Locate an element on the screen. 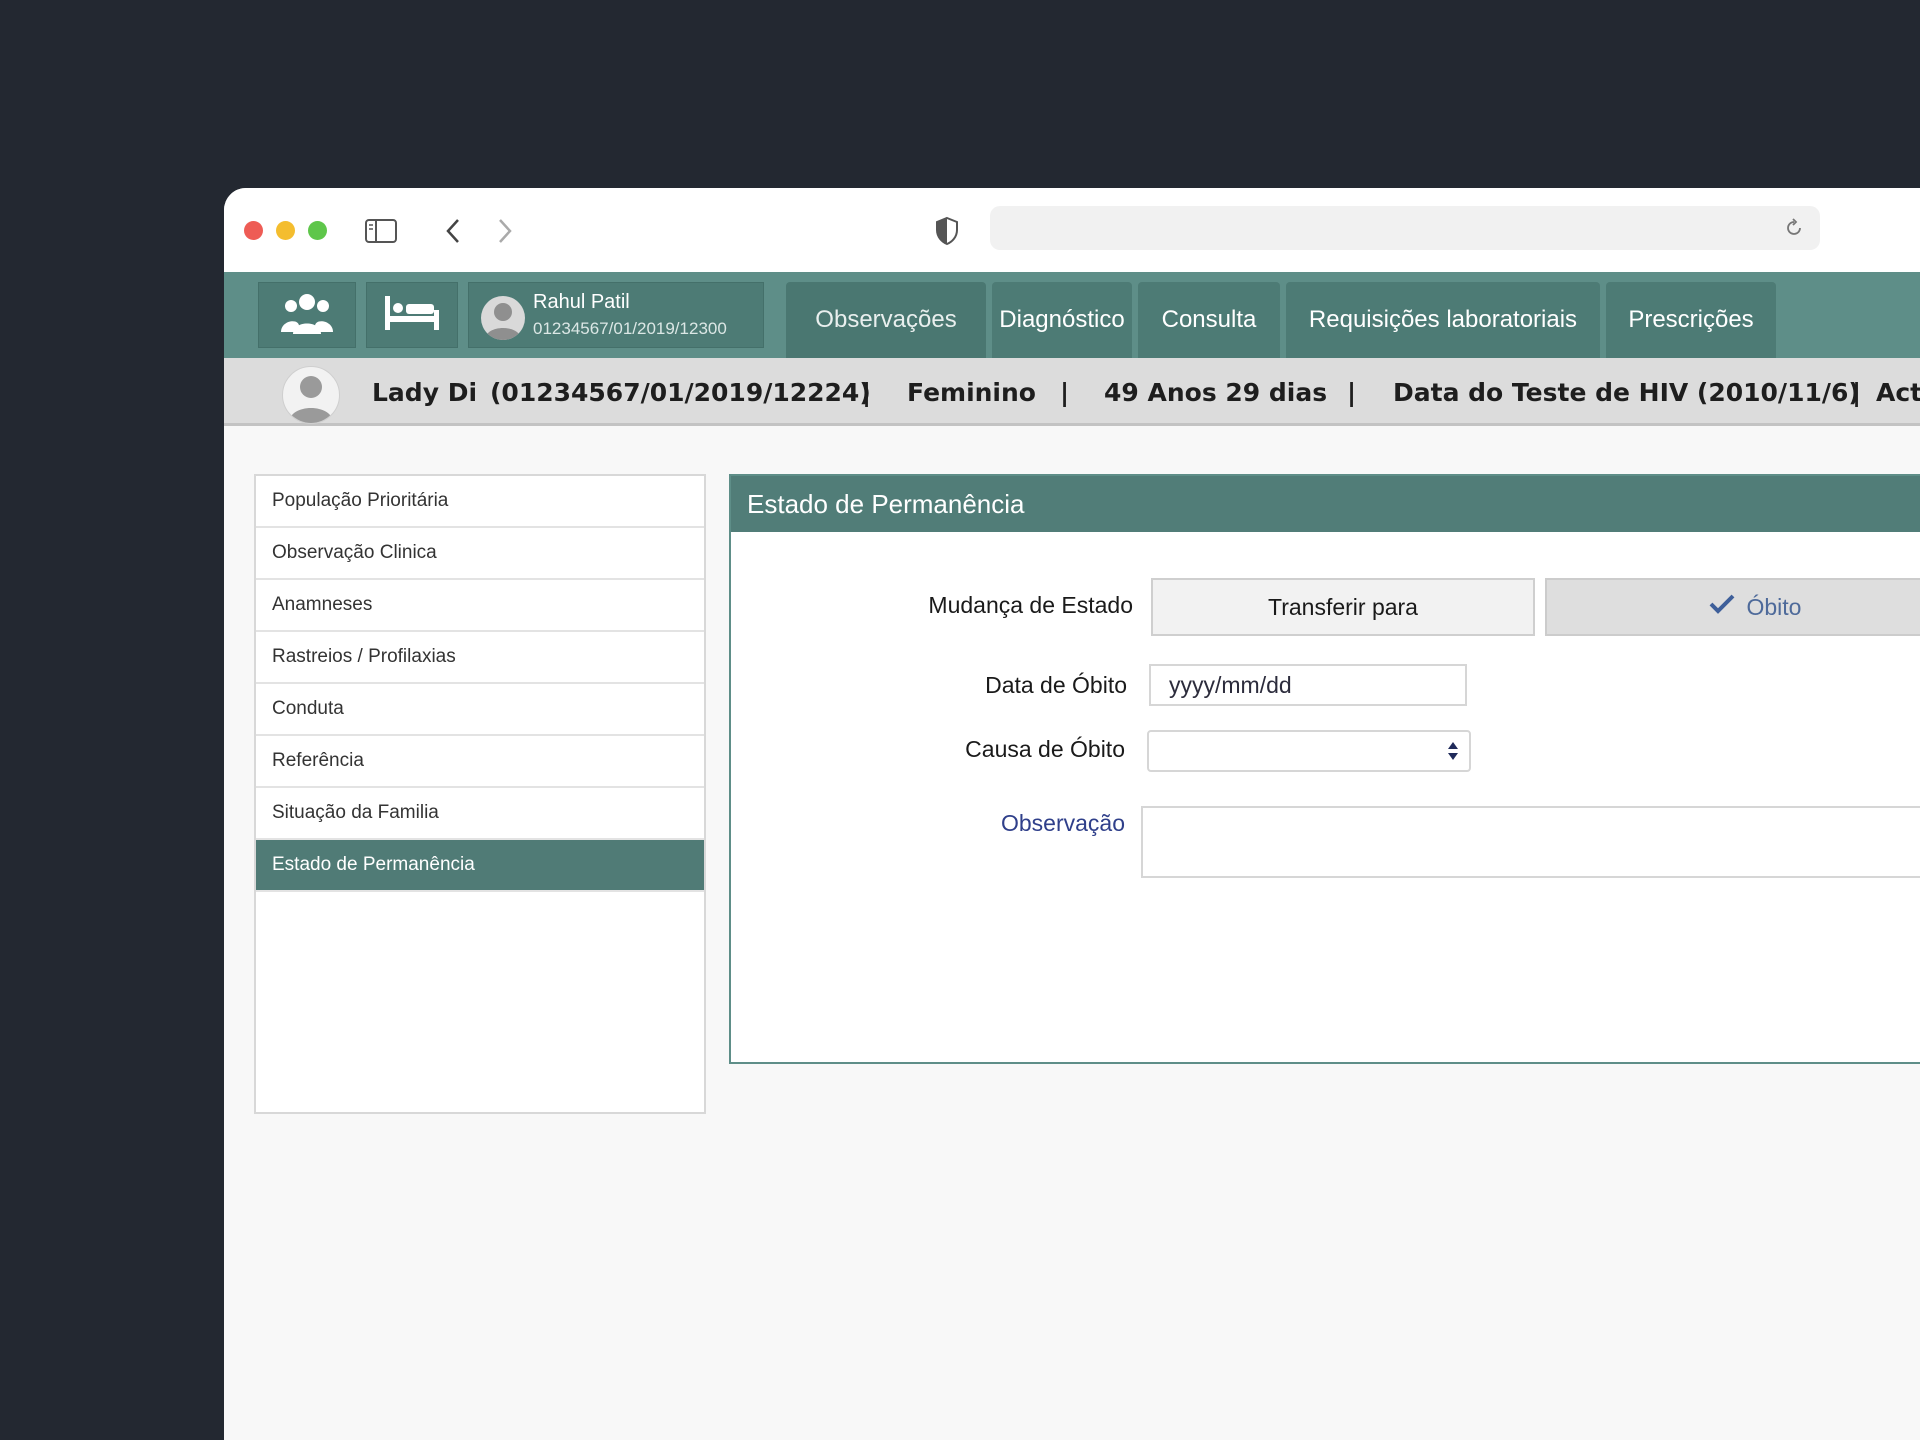  patient-age: 49 Anos 29 dias is located at coordinates (1216, 392).